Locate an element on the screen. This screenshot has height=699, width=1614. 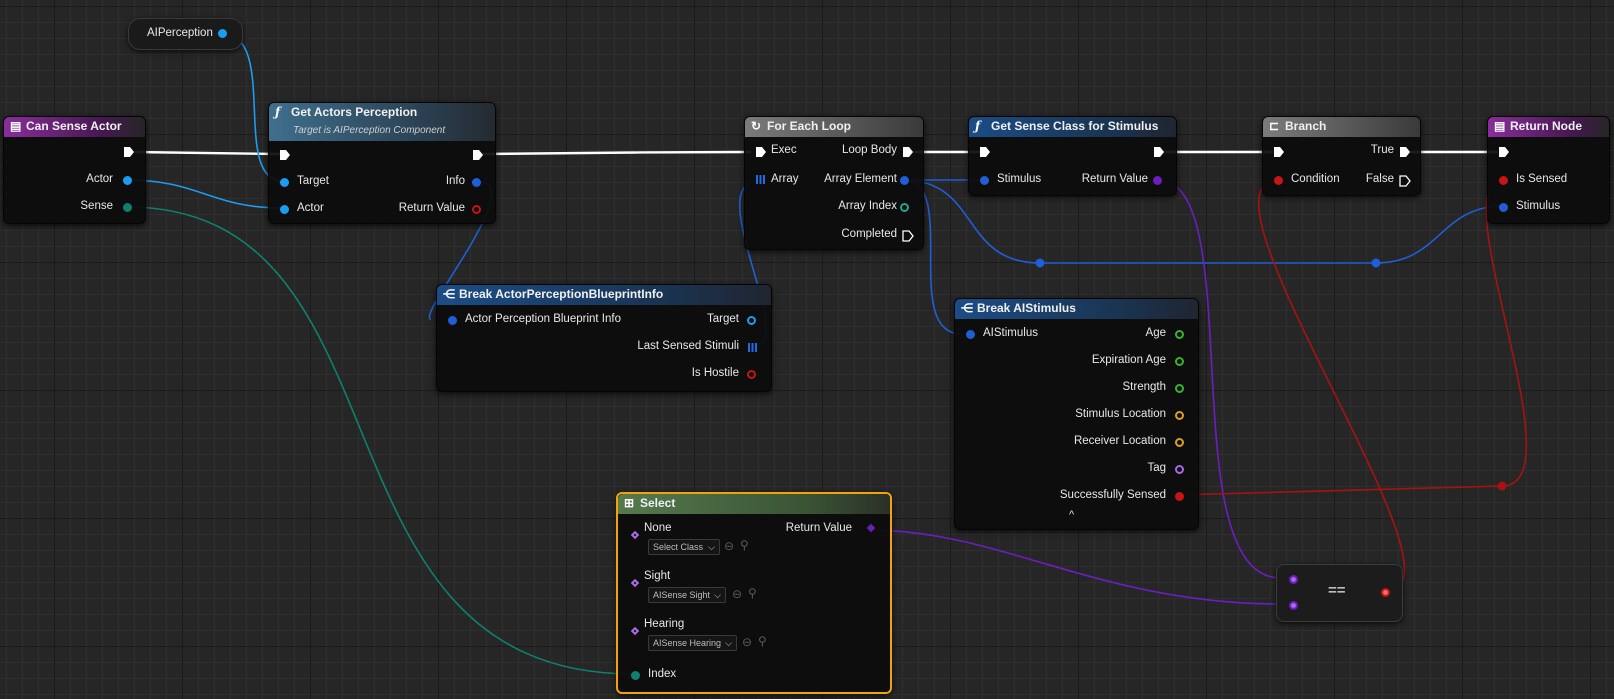
true-exec-pin is located at coordinates (1405, 152).